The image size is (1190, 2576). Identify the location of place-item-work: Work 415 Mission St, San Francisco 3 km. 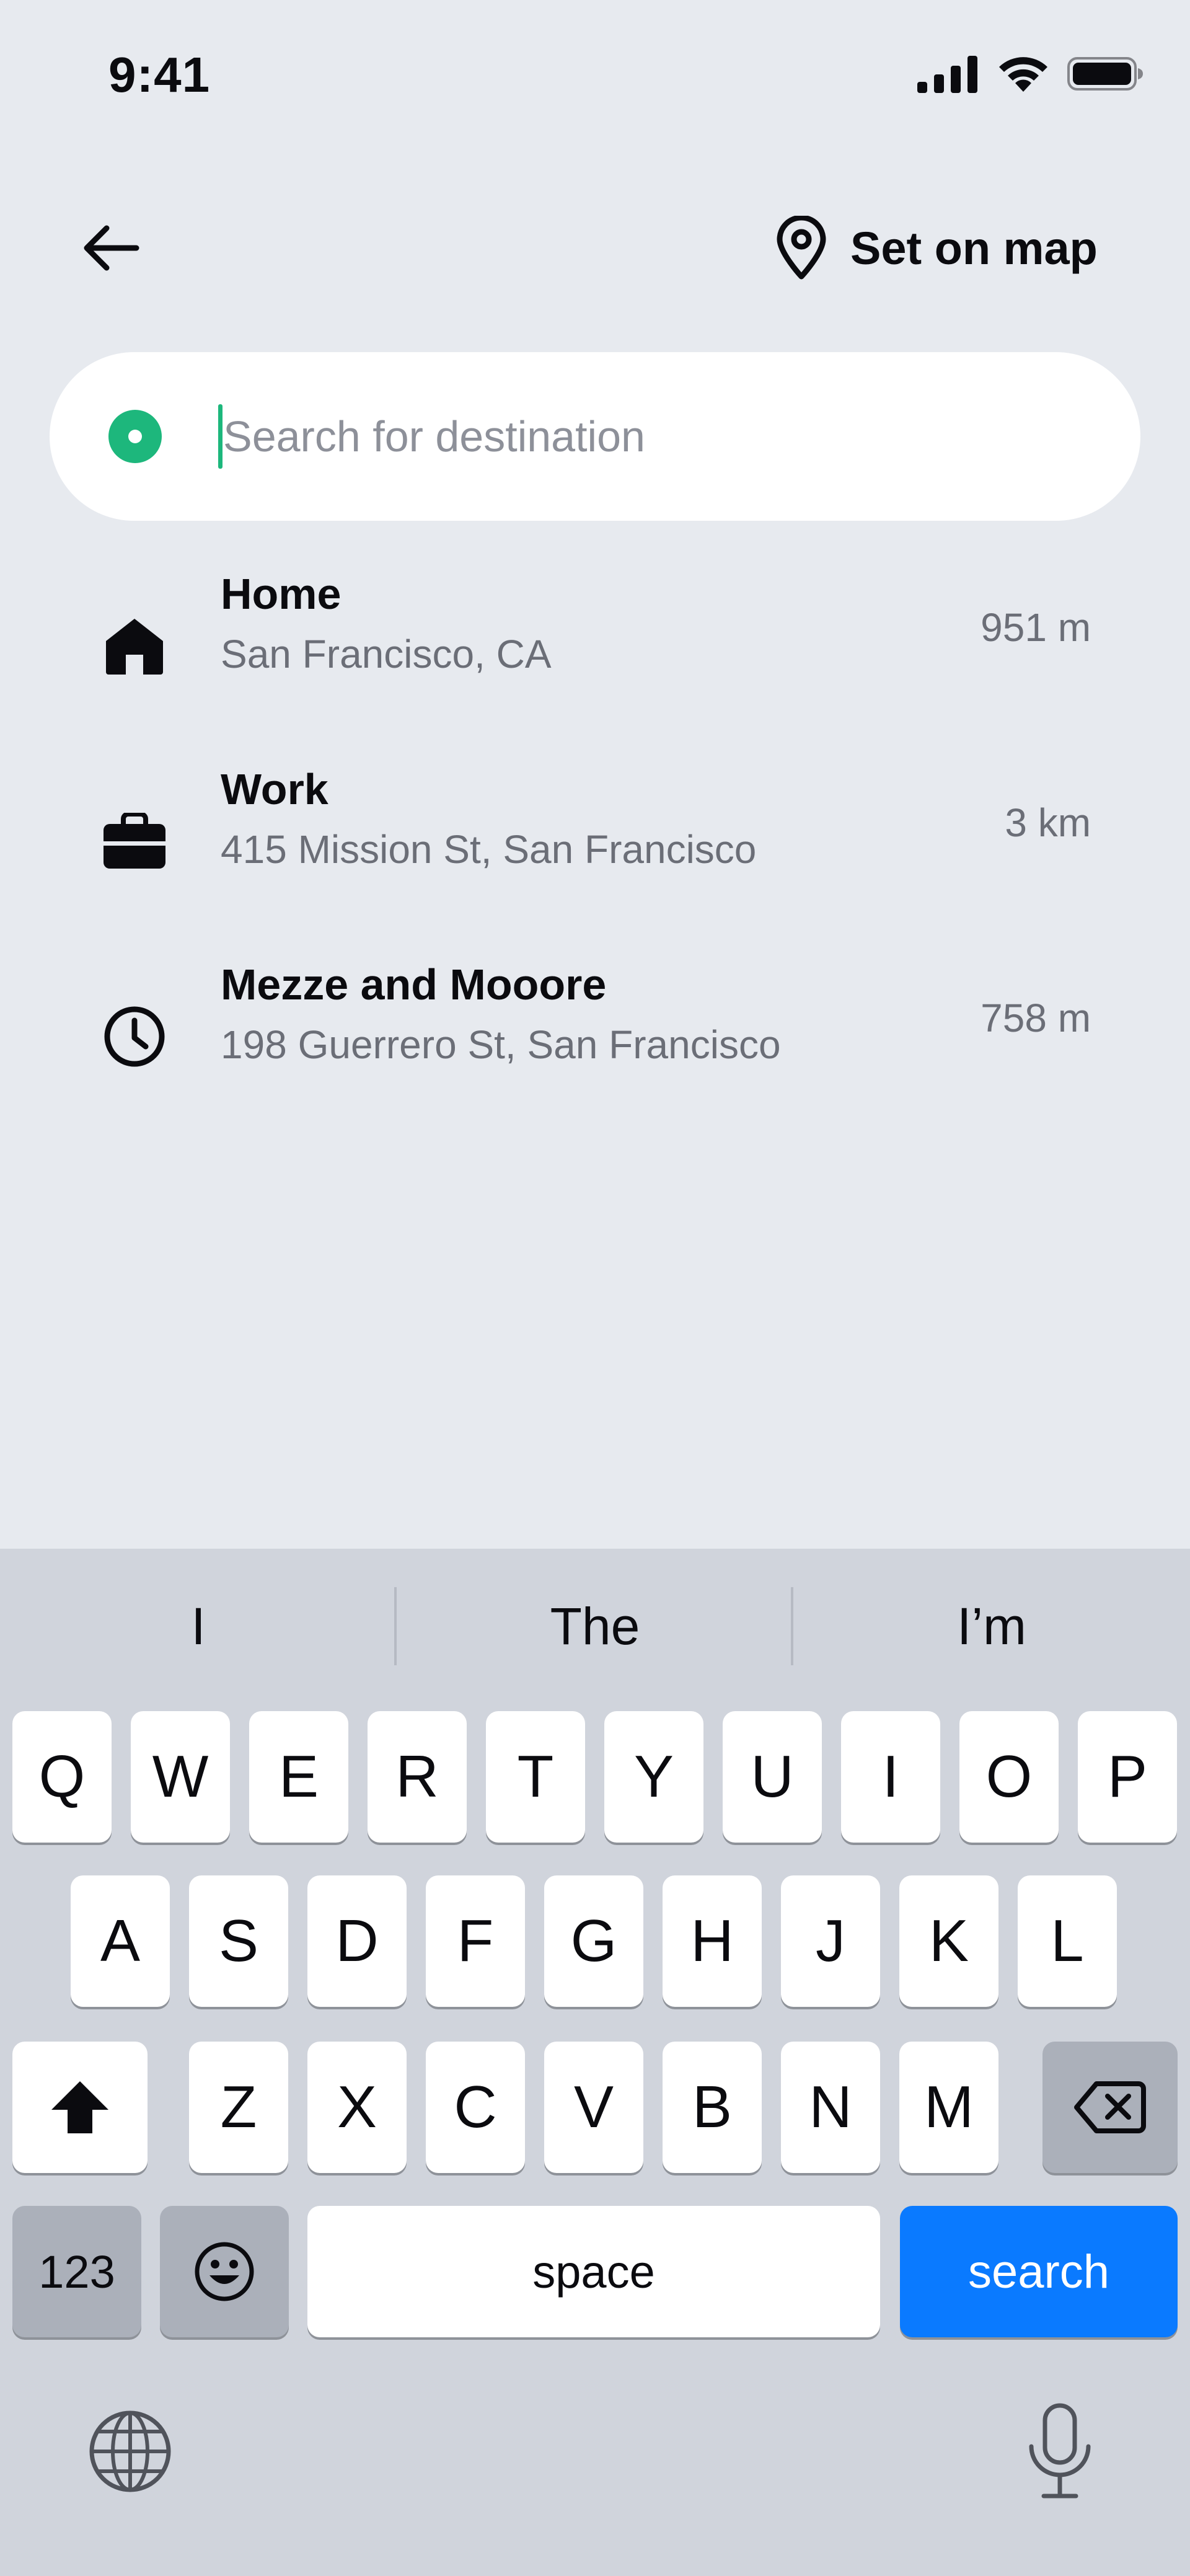
(595, 834).